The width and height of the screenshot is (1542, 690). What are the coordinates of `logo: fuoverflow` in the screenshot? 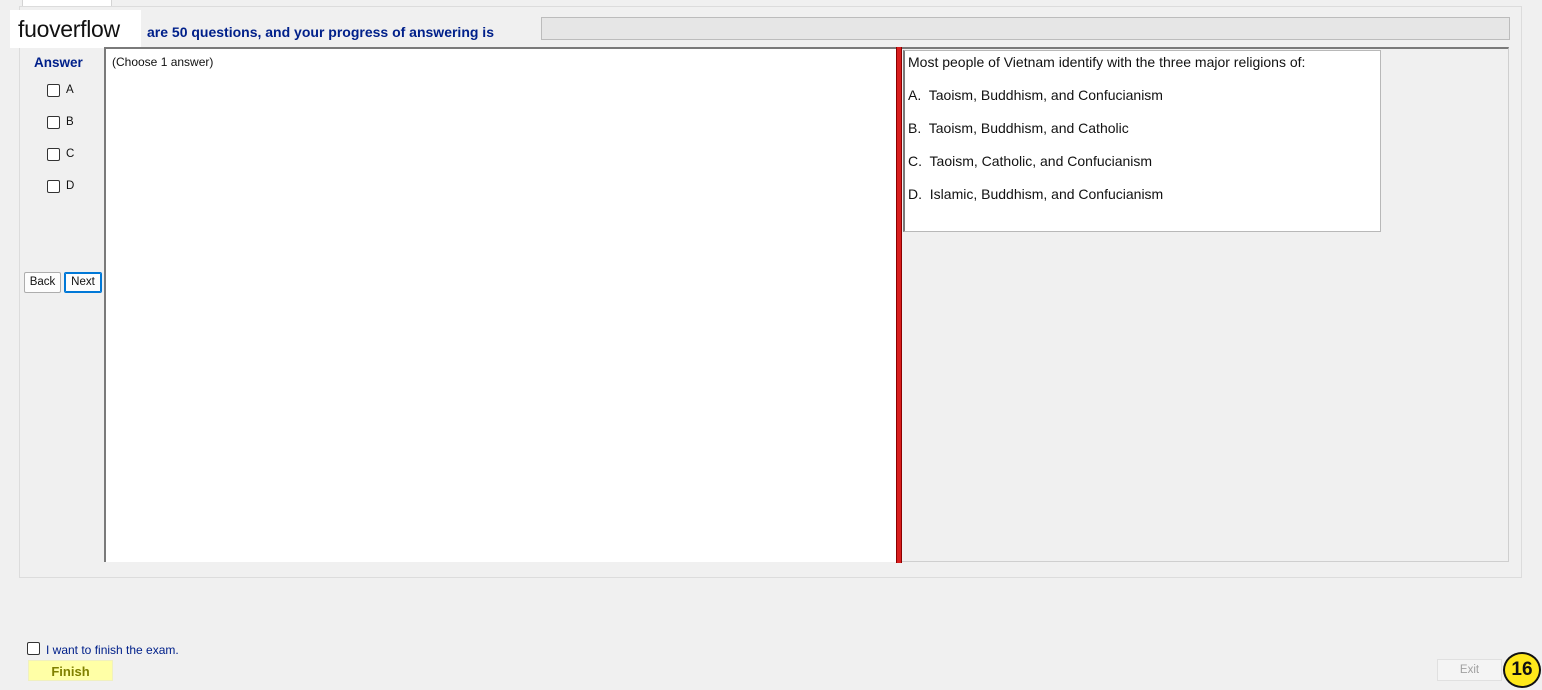 It's located at (75, 29).